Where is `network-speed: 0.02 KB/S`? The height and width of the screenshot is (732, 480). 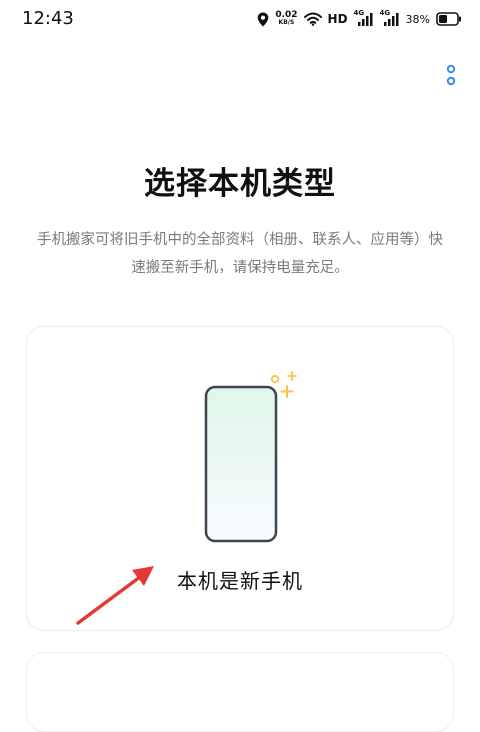 network-speed: 0.02 KB/S is located at coordinates (286, 19).